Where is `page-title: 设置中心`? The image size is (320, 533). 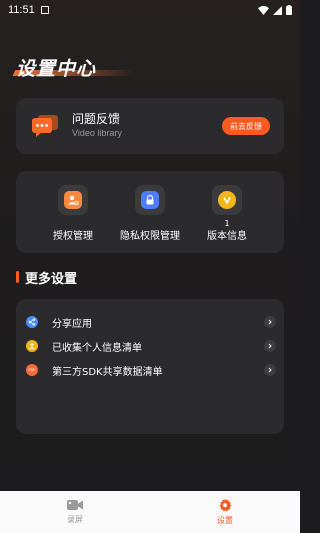
page-title: 设置中心 is located at coordinates (56, 69).